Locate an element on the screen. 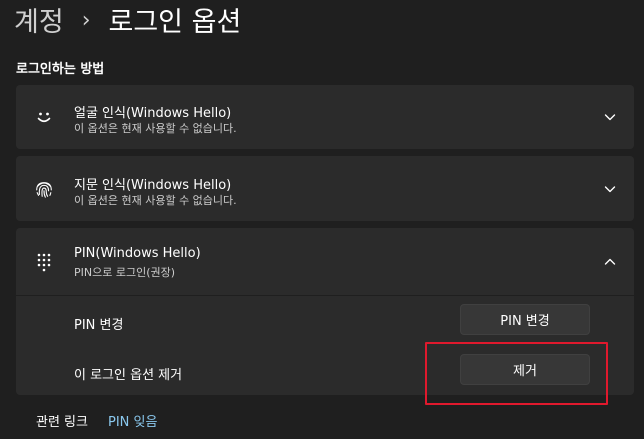 The width and height of the screenshot is (644, 439). change-pin-label: PIN 변경 is located at coordinates (99, 325).